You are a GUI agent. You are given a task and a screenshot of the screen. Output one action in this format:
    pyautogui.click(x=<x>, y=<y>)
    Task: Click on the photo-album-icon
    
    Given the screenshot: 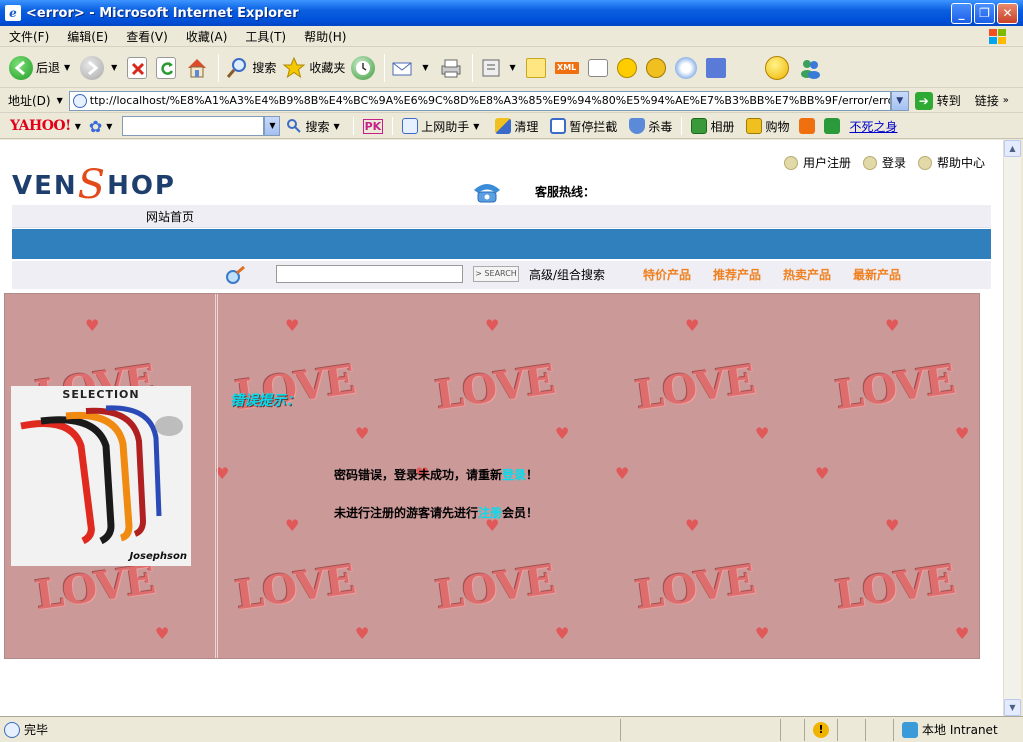 What is the action you would take?
    pyautogui.click(x=699, y=126)
    